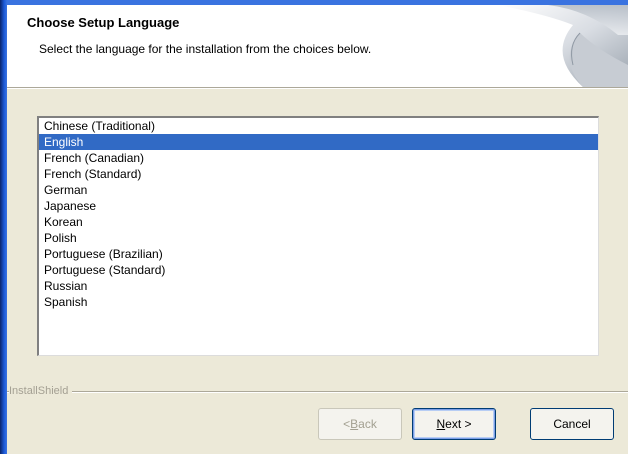  I want to click on next-button: Next >, so click(454, 424).